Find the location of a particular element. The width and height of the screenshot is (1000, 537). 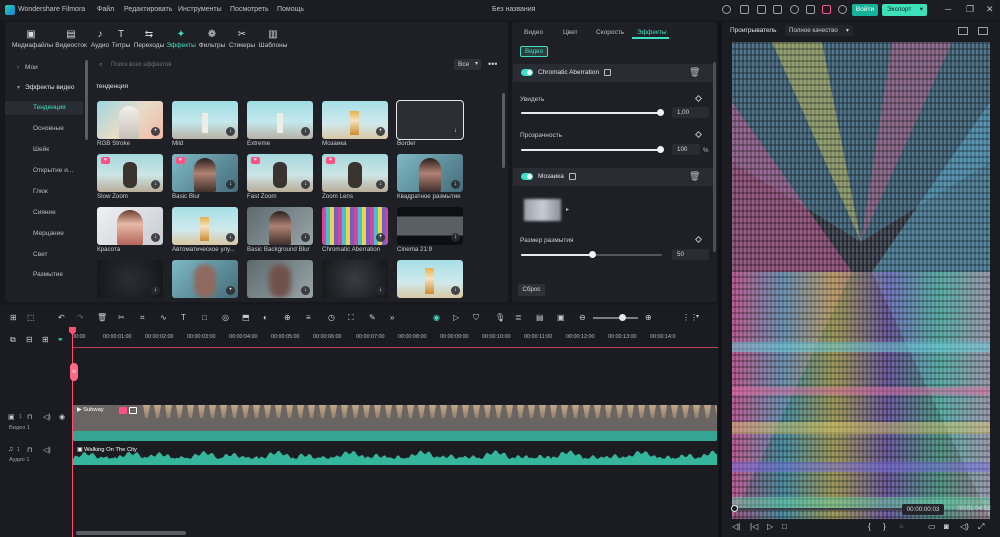

speed-icon: ◷ is located at coordinates (331, 317).